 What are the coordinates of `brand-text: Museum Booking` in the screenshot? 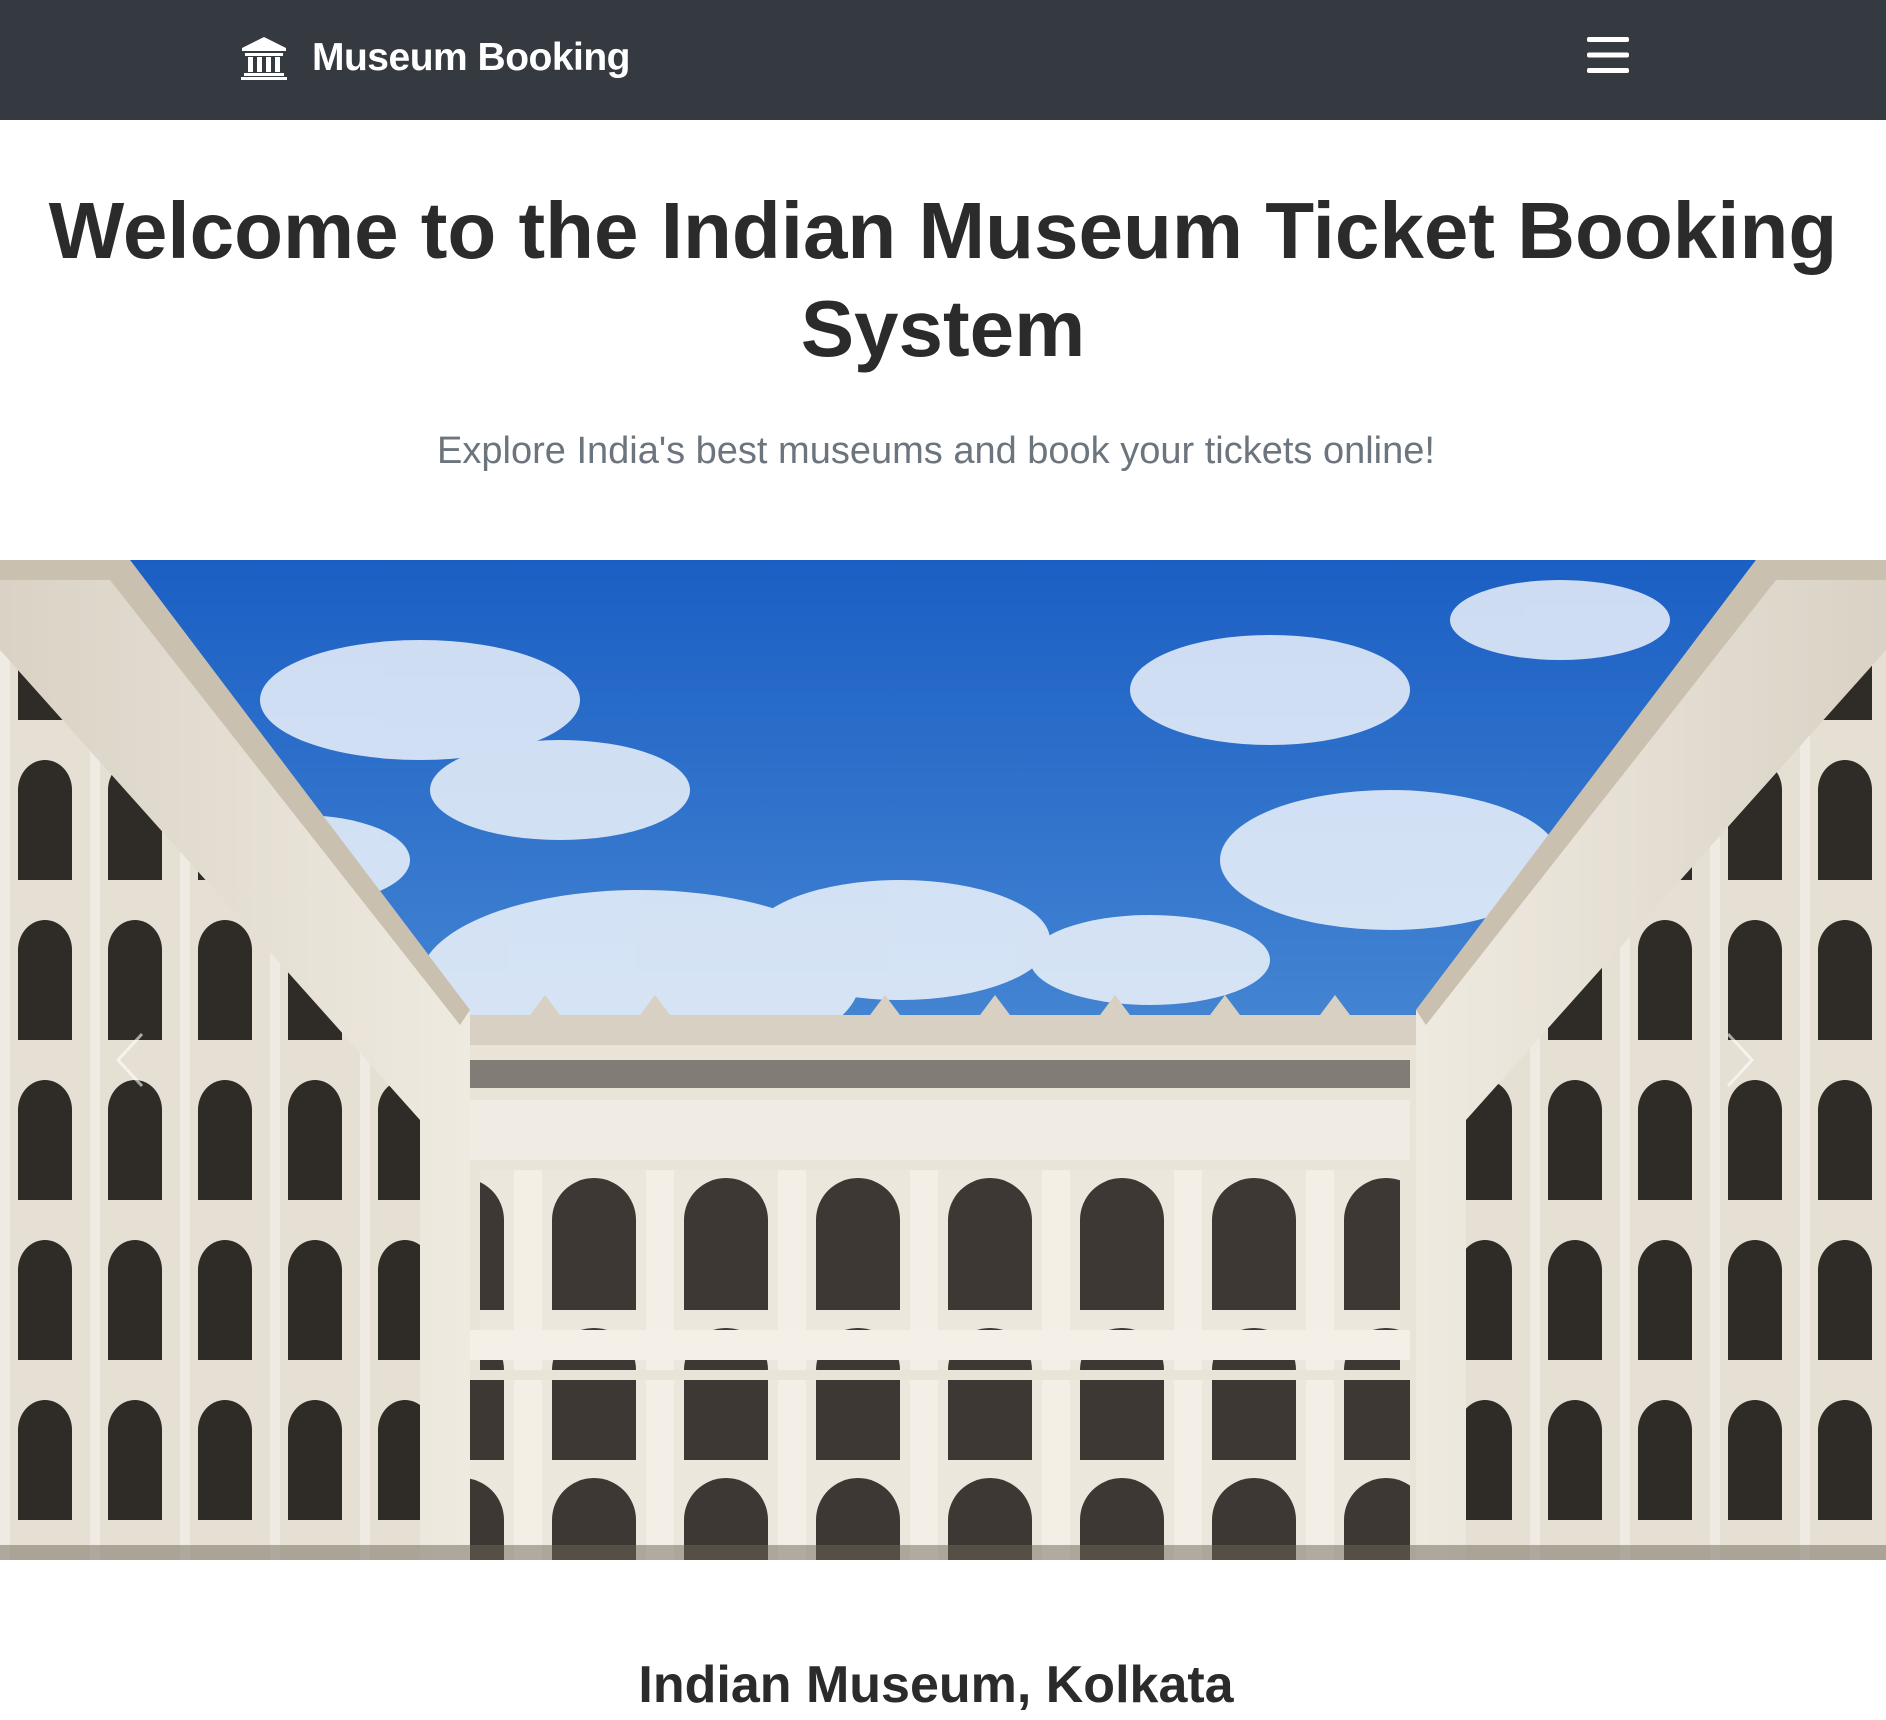 It's located at (471, 57).